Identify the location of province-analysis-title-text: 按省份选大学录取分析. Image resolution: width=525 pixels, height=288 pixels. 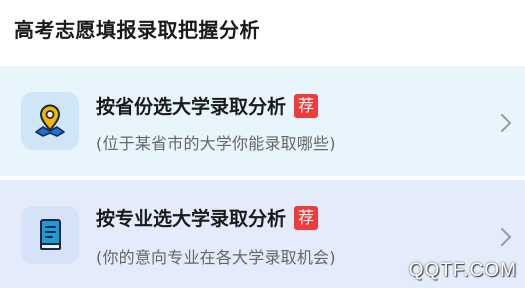
(191, 107).